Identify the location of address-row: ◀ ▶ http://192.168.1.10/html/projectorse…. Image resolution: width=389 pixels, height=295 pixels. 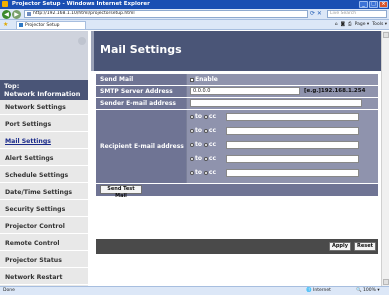
(194, 14).